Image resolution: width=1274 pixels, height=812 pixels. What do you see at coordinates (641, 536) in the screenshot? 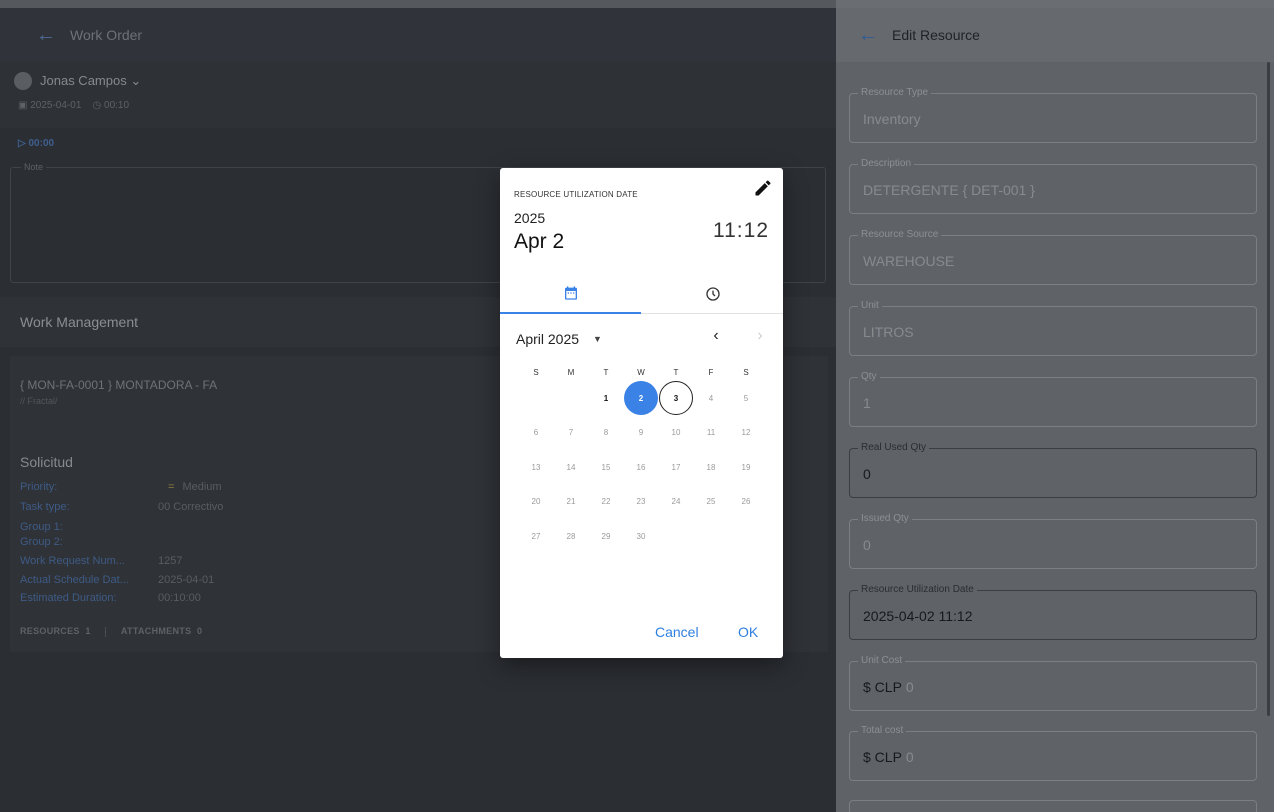
I see `calendar-day: 30` at bounding box center [641, 536].